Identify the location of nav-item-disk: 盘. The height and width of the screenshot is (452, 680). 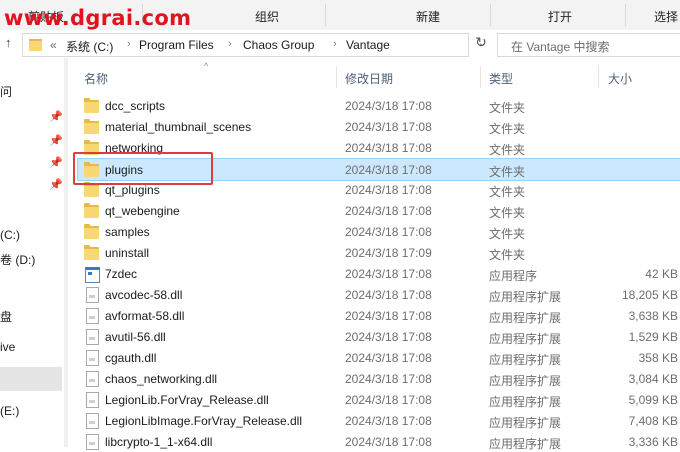
(6, 316).